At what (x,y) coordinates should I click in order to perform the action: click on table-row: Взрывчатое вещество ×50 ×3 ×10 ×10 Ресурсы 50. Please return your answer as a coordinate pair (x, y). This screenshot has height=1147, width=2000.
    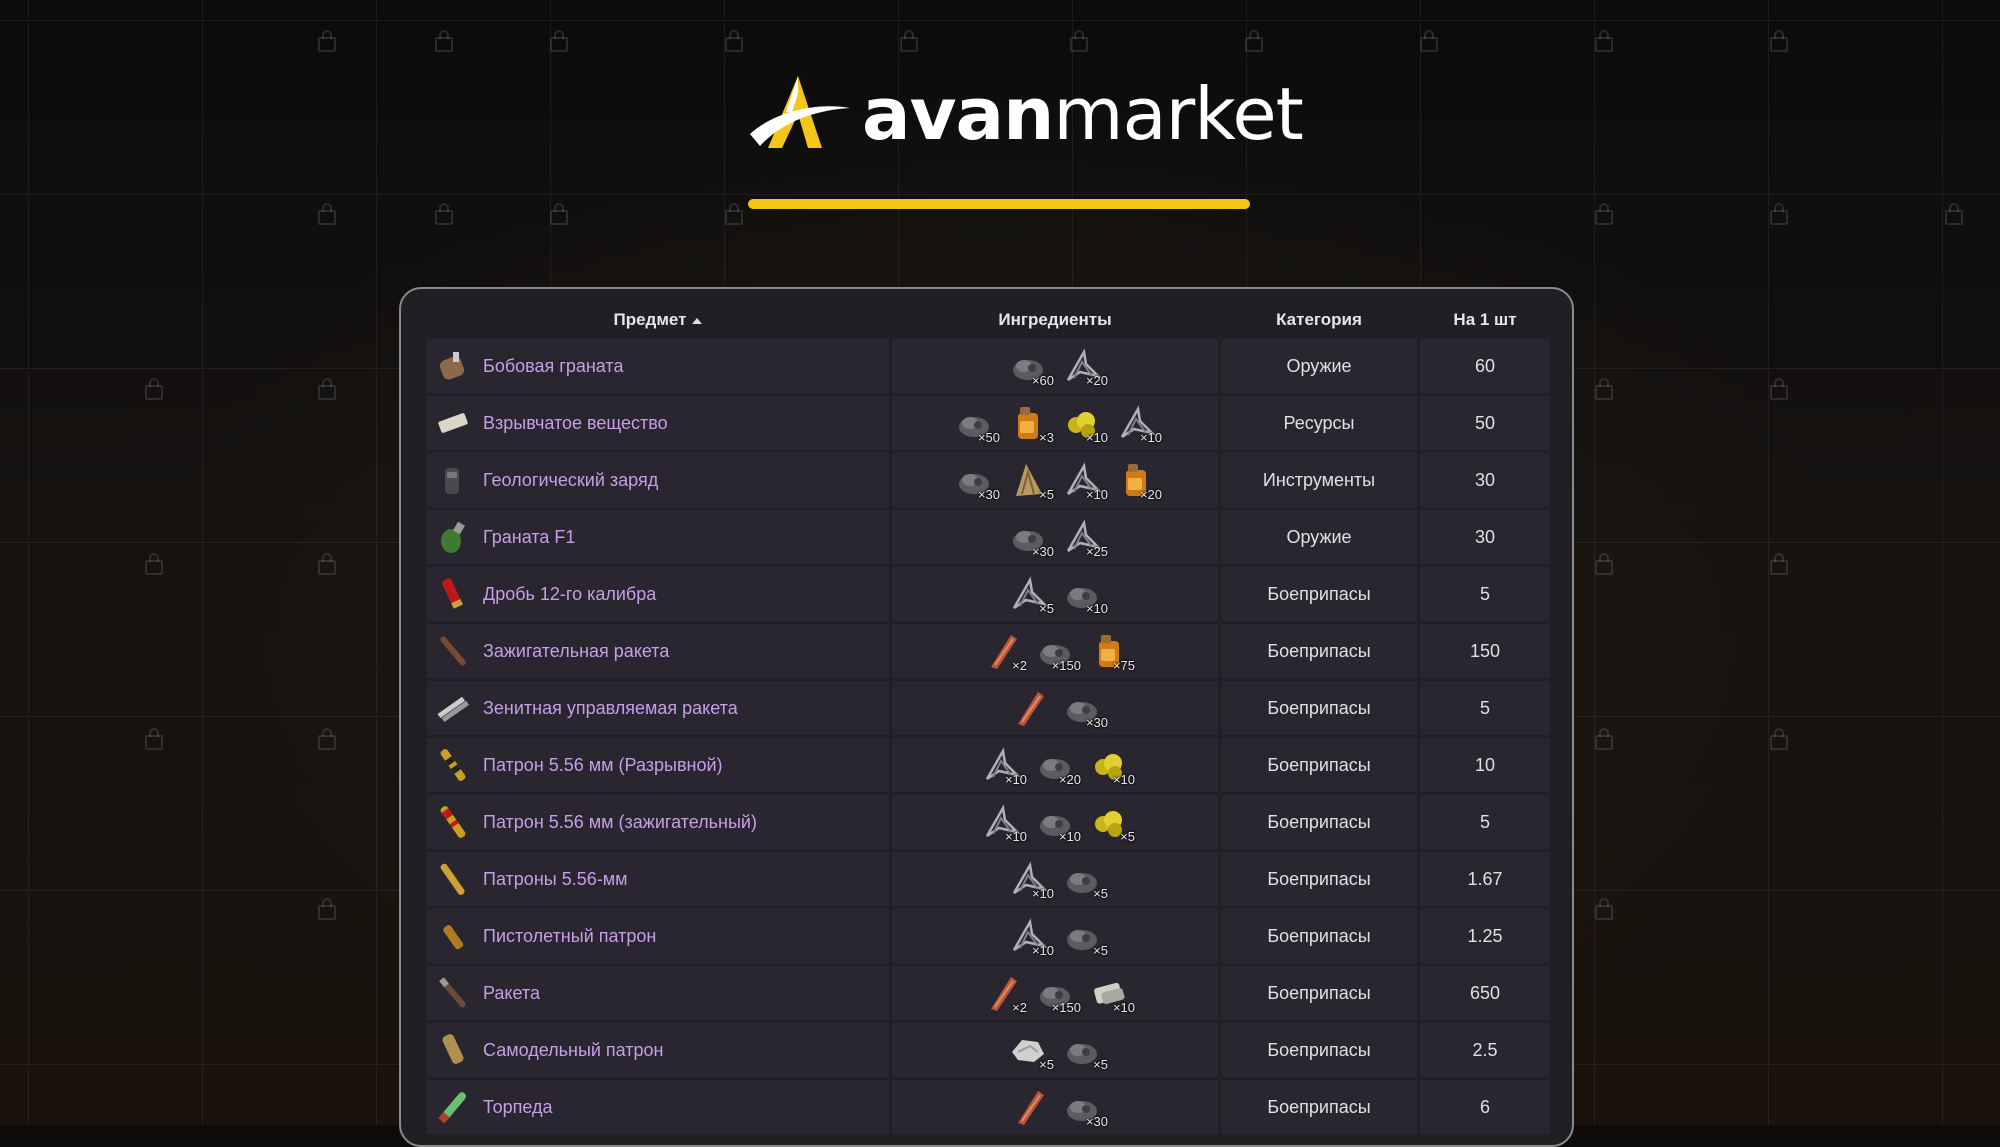
    Looking at the image, I should click on (988, 423).